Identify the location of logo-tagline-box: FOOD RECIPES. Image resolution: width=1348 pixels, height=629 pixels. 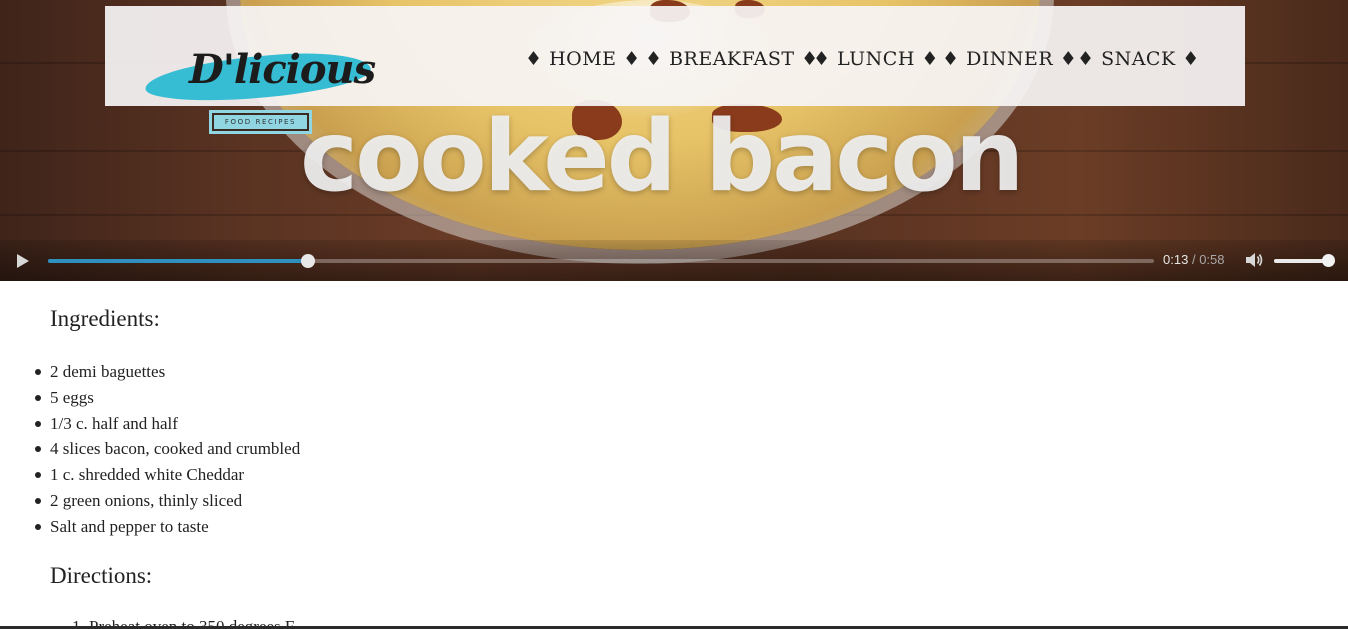
(260, 122).